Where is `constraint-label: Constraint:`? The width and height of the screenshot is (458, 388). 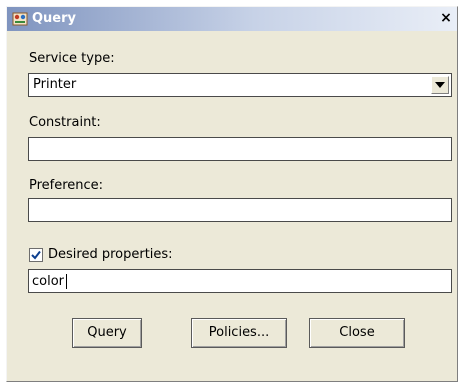
constraint-label: Constraint: is located at coordinates (65, 122).